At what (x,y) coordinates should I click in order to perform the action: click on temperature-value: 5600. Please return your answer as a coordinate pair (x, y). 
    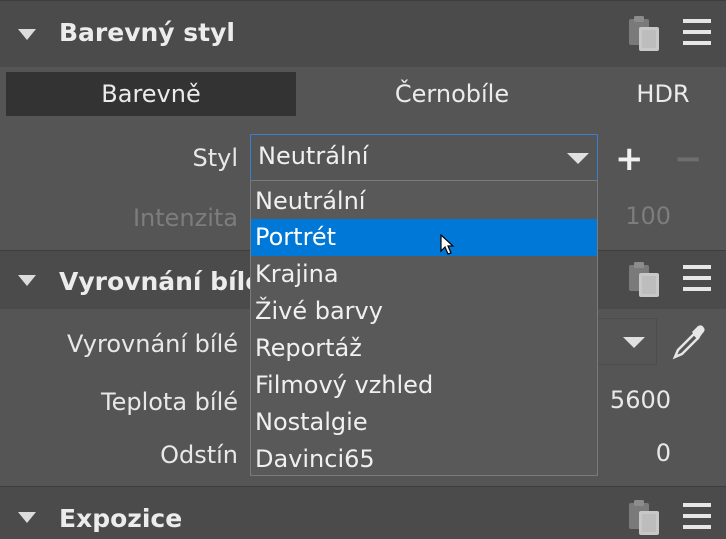
    Looking at the image, I should click on (640, 400).